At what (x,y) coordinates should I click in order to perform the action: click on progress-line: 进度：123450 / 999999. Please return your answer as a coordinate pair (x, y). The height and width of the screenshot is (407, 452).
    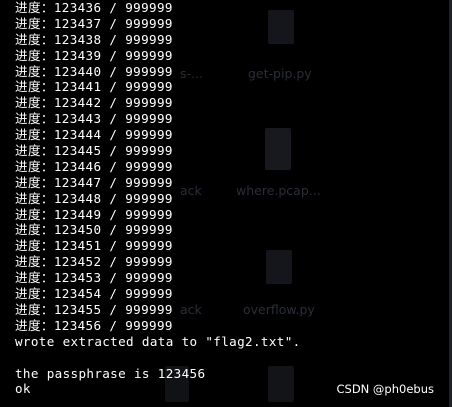
    Looking at the image, I should click on (94, 230).